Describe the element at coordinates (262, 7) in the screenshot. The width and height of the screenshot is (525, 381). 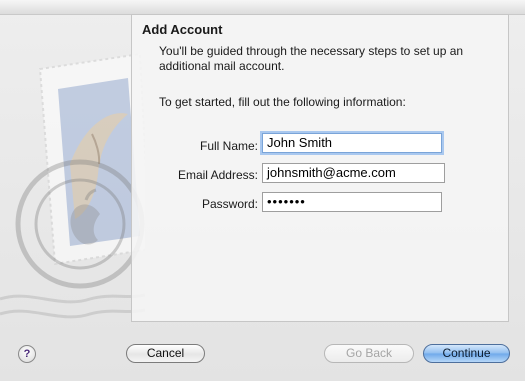
I see `window-titlebar` at that location.